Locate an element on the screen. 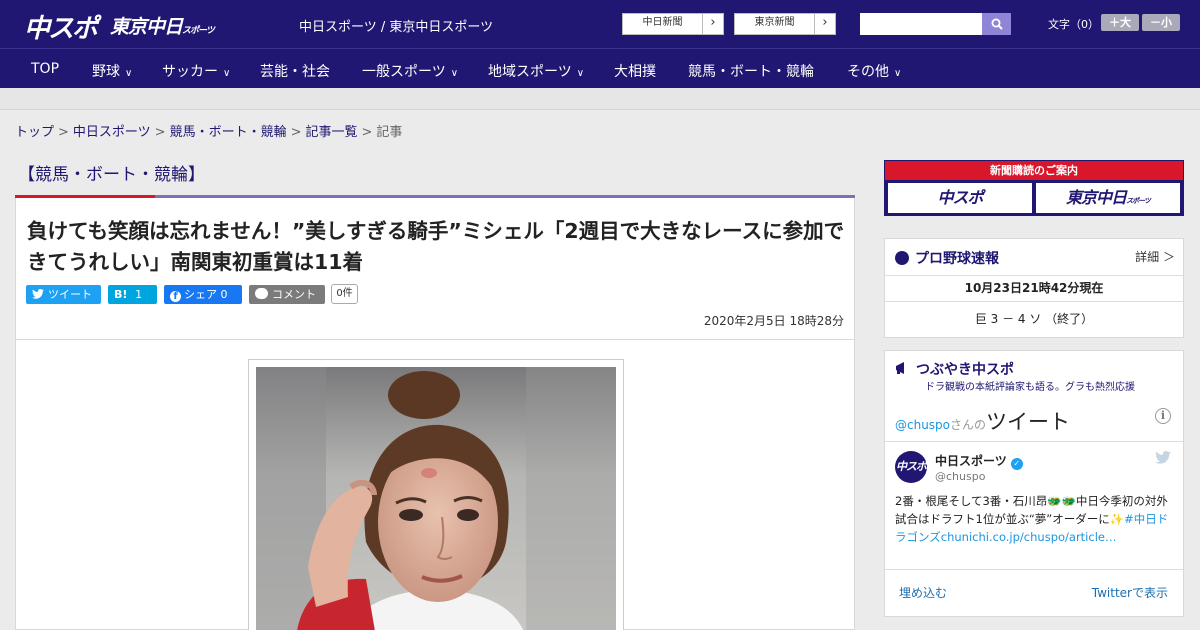  comment-label: コメント is located at coordinates (294, 294).